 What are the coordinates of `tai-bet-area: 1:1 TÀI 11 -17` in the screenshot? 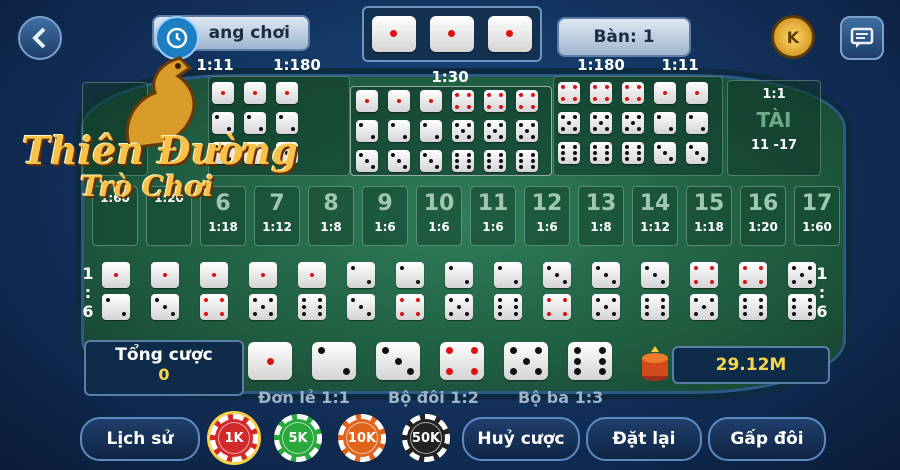 It's located at (774, 128).